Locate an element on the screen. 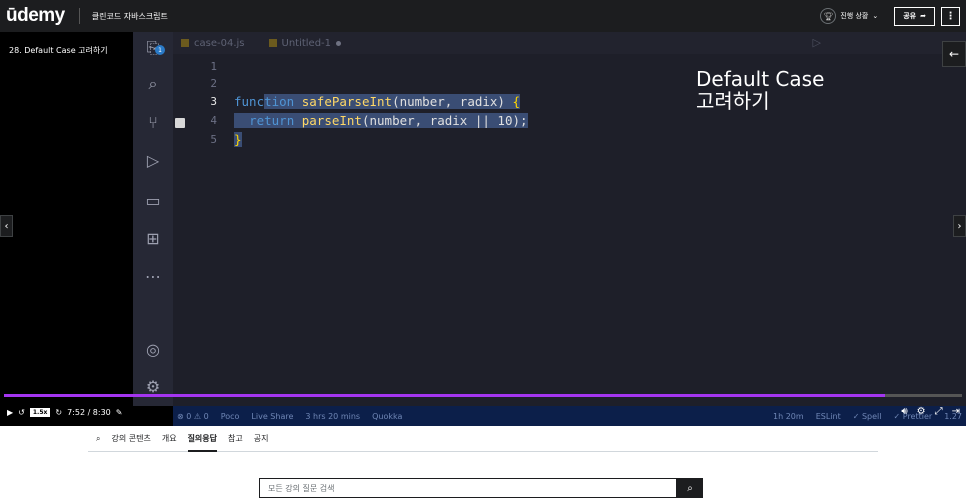 The image size is (966, 498). breakpoint-marker is located at coordinates (180, 123).